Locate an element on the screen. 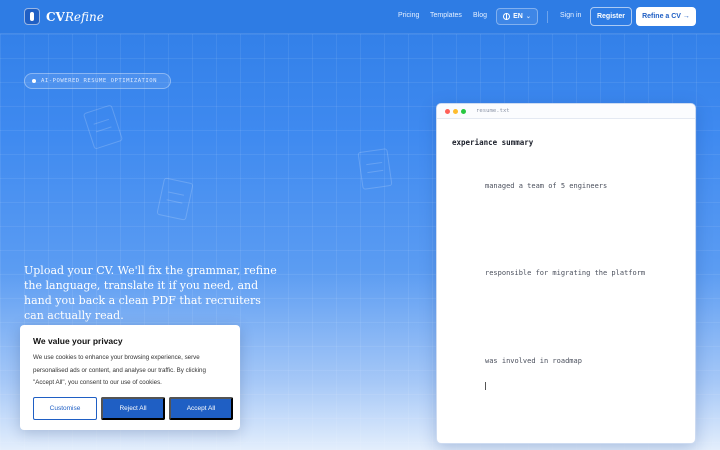  nav-divider is located at coordinates (547, 17).